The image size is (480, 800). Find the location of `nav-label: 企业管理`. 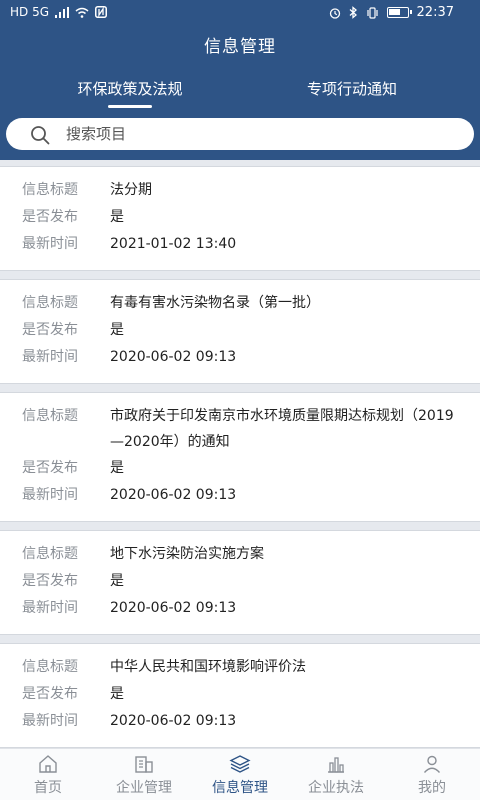

nav-label: 企业管理 is located at coordinates (144, 788).